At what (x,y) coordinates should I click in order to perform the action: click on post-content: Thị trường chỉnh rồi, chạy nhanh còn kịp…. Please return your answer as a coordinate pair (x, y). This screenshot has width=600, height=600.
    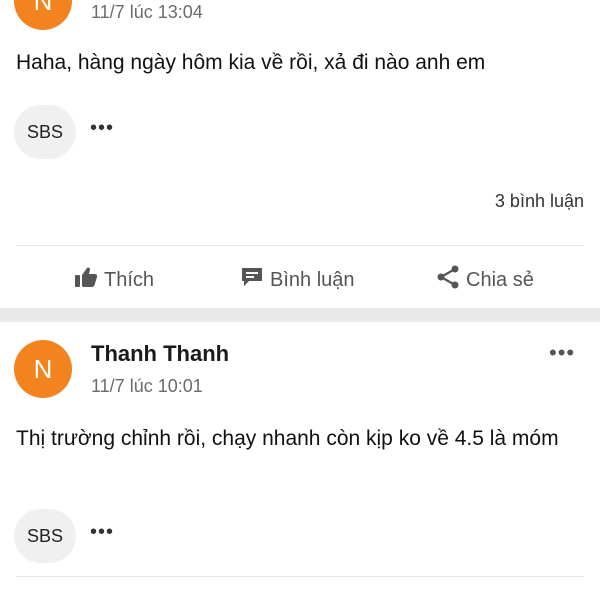
    Looking at the image, I should click on (287, 438).